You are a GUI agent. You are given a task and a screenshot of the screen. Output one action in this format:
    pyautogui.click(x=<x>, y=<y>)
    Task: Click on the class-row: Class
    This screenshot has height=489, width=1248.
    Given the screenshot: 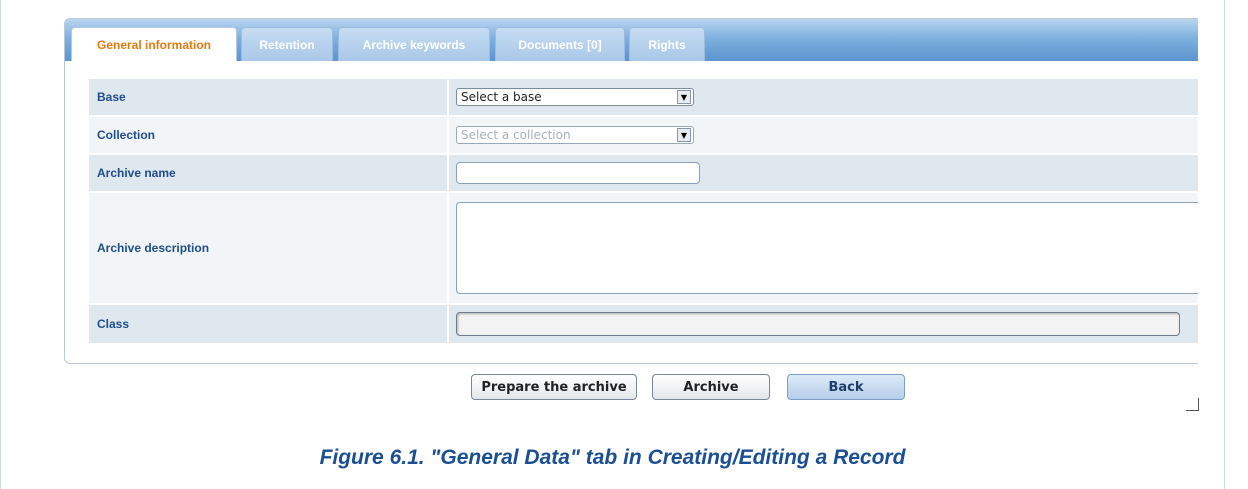 What is the action you would take?
    pyautogui.click(x=643, y=325)
    